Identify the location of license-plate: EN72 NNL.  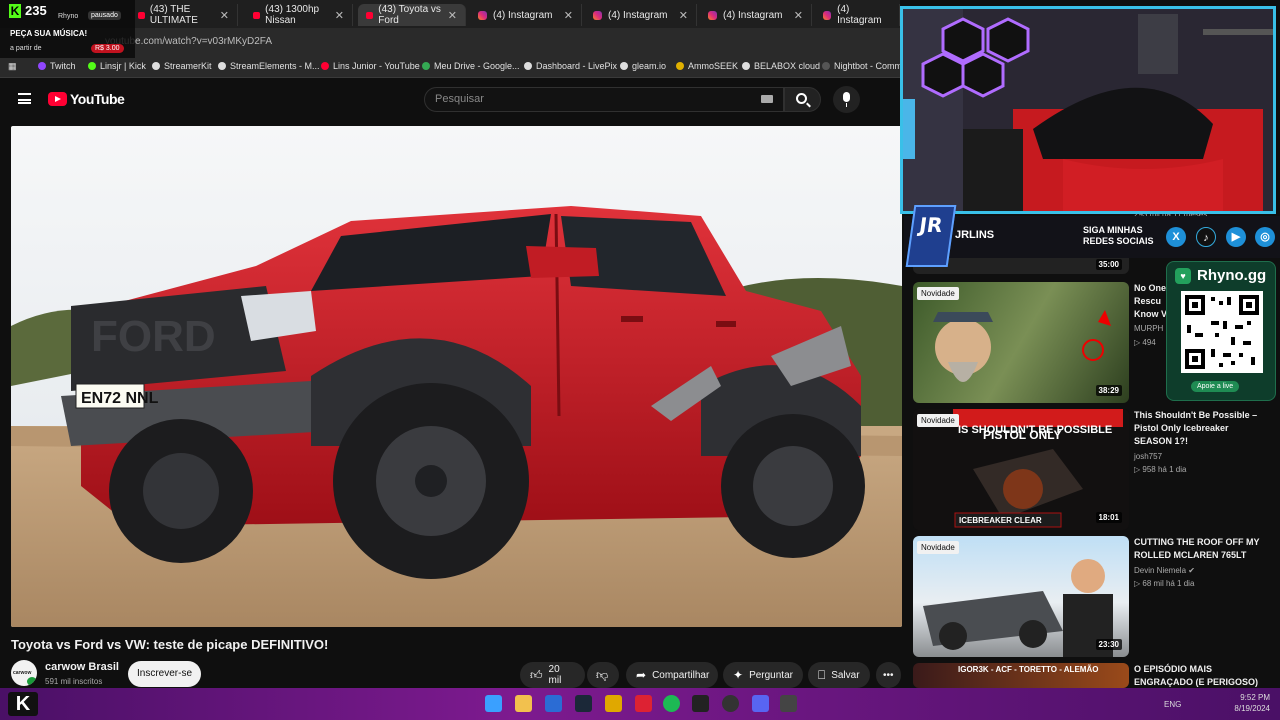
(120, 398).